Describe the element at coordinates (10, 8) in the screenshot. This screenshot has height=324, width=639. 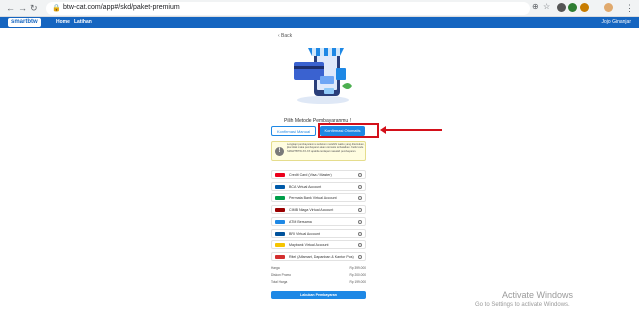
I see `back-arrow-icon: ←` at that location.